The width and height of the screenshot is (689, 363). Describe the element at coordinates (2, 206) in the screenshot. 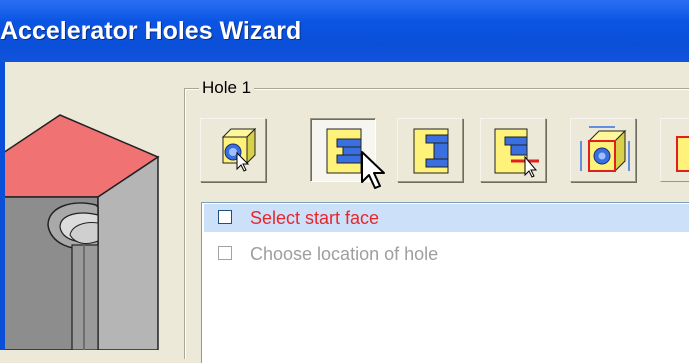

I see `window-frame-left` at that location.